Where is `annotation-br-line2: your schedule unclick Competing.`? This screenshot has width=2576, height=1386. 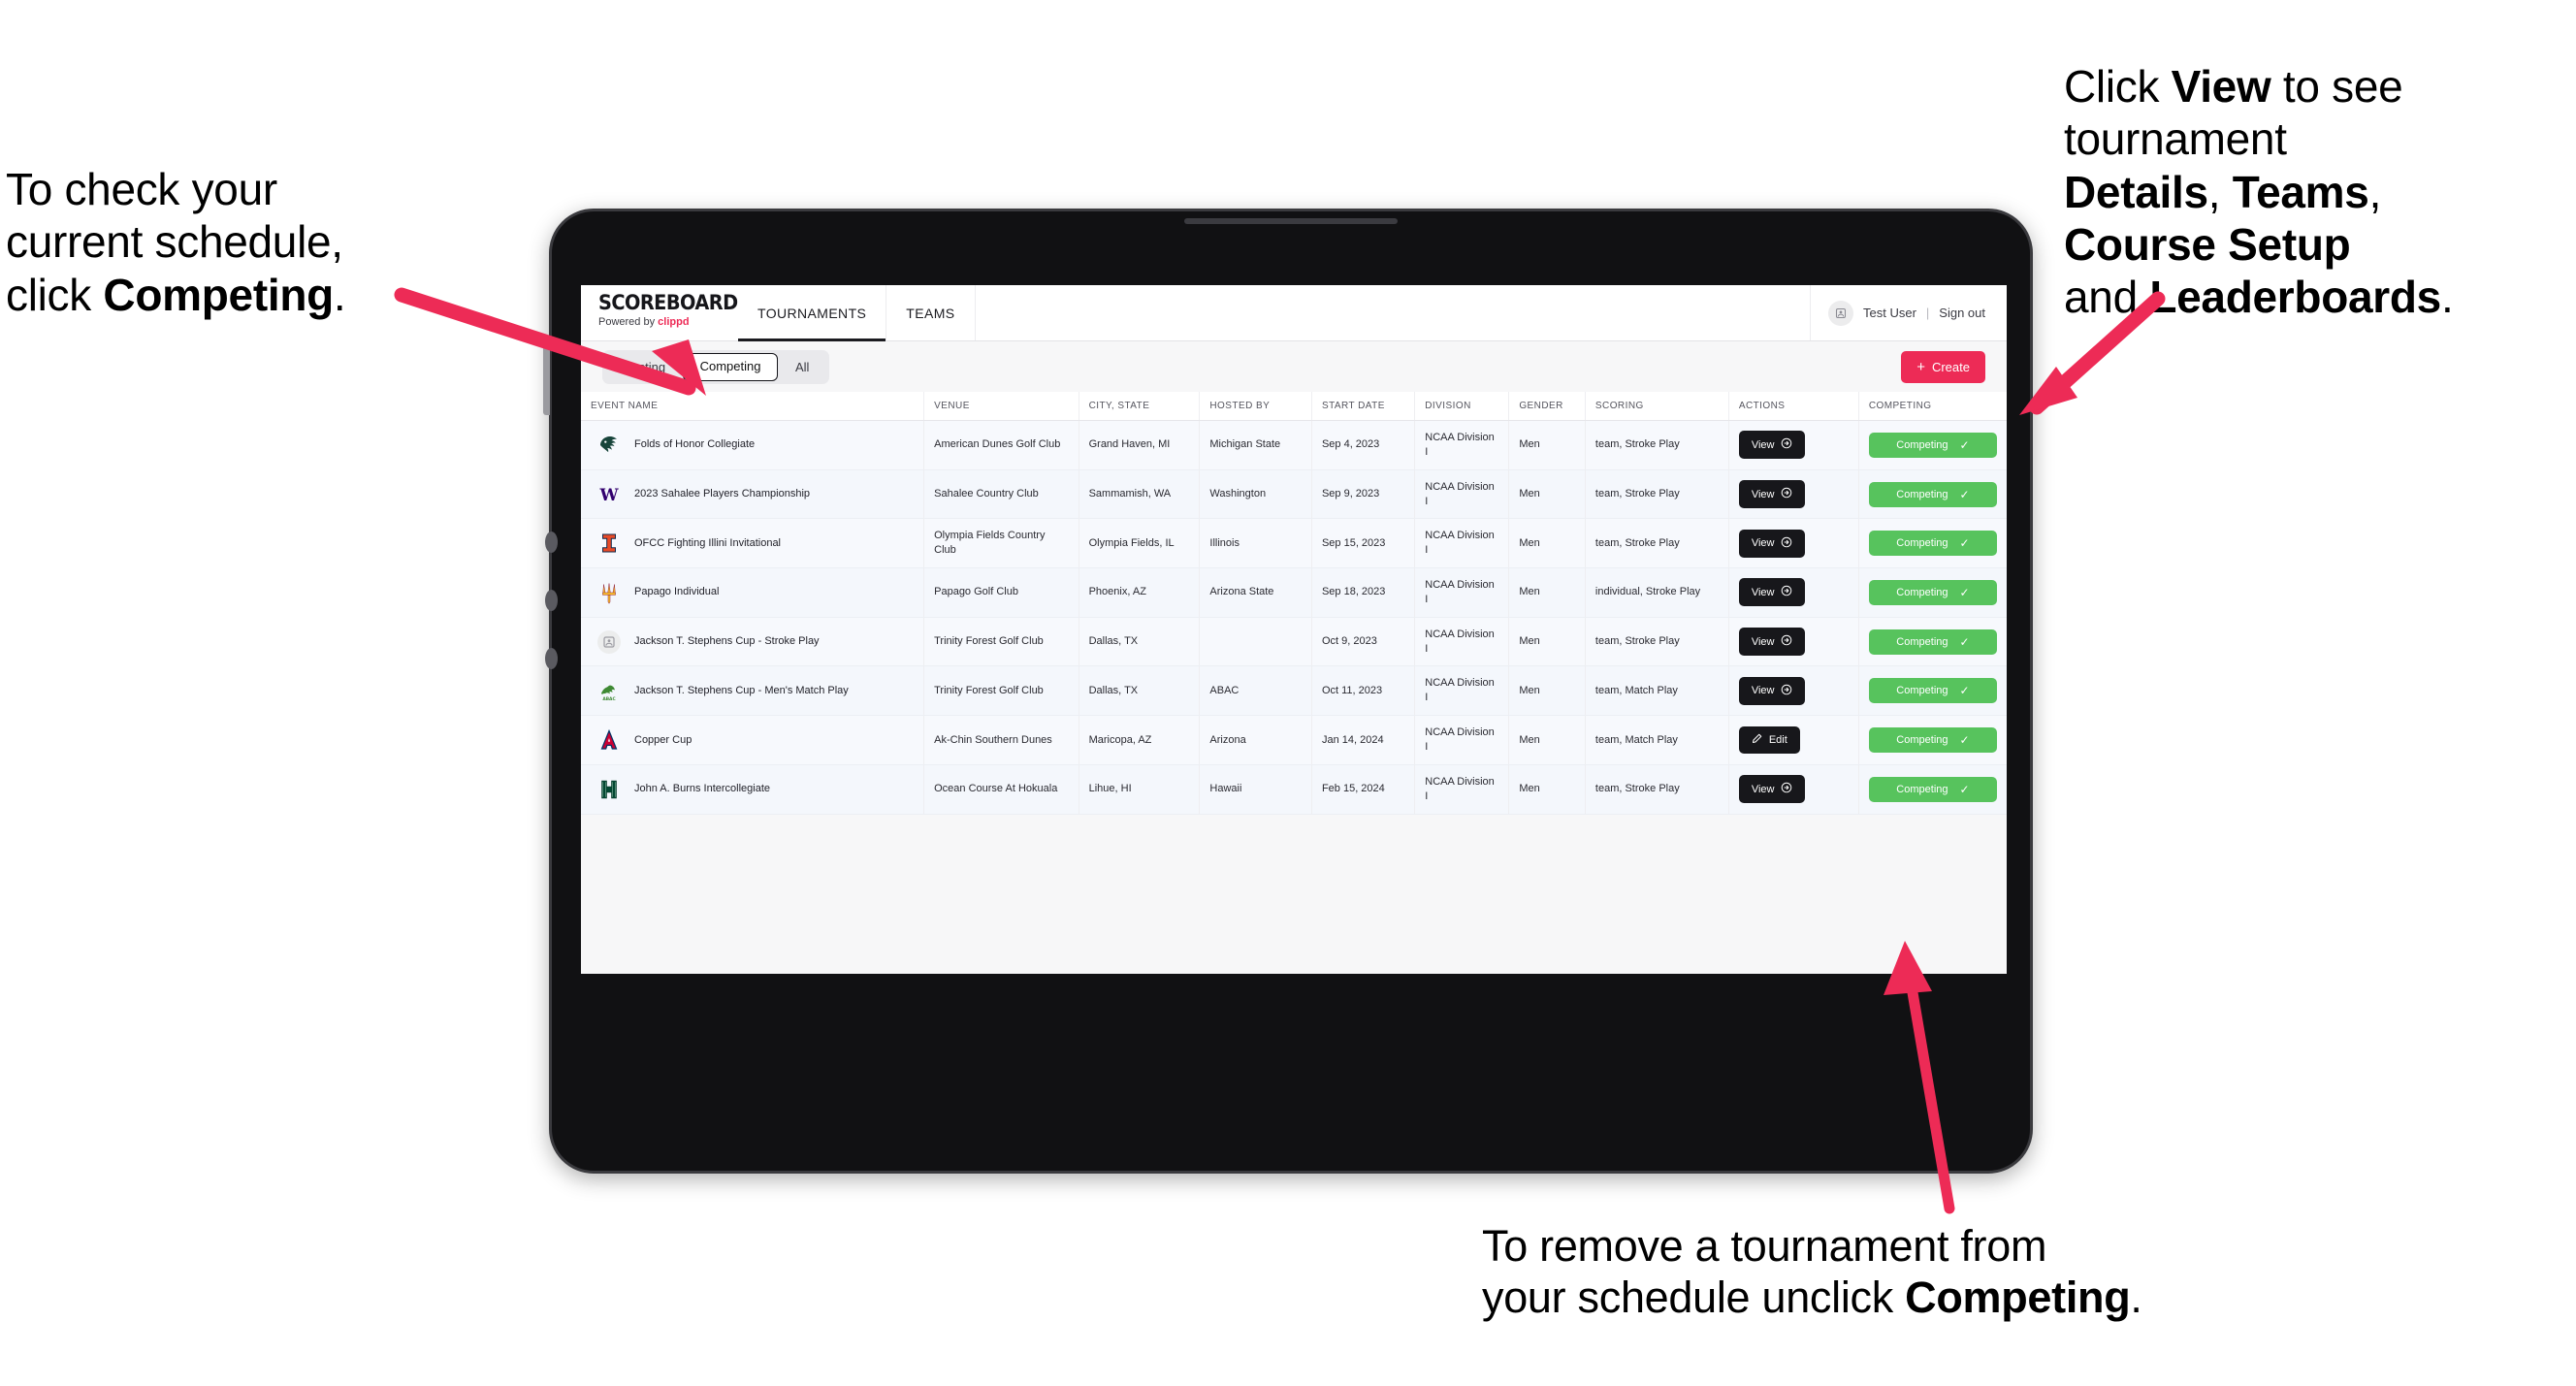 annotation-br-line2: your schedule unclick Competing. is located at coordinates (1972, 1297).